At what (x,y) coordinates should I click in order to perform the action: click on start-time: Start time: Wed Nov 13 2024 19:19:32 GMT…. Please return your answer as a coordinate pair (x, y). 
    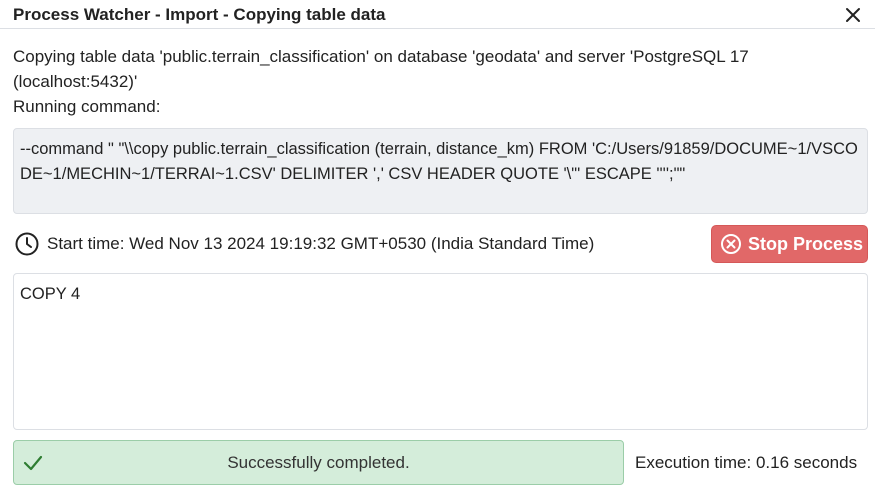
    Looking at the image, I should click on (321, 243).